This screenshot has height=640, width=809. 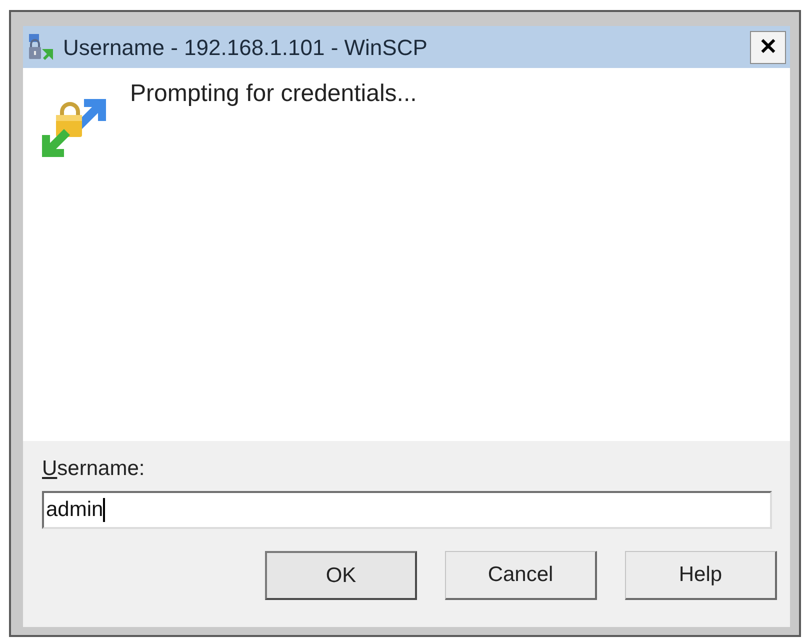 I want to click on lock-arrows-icon, so click(x=41, y=47).